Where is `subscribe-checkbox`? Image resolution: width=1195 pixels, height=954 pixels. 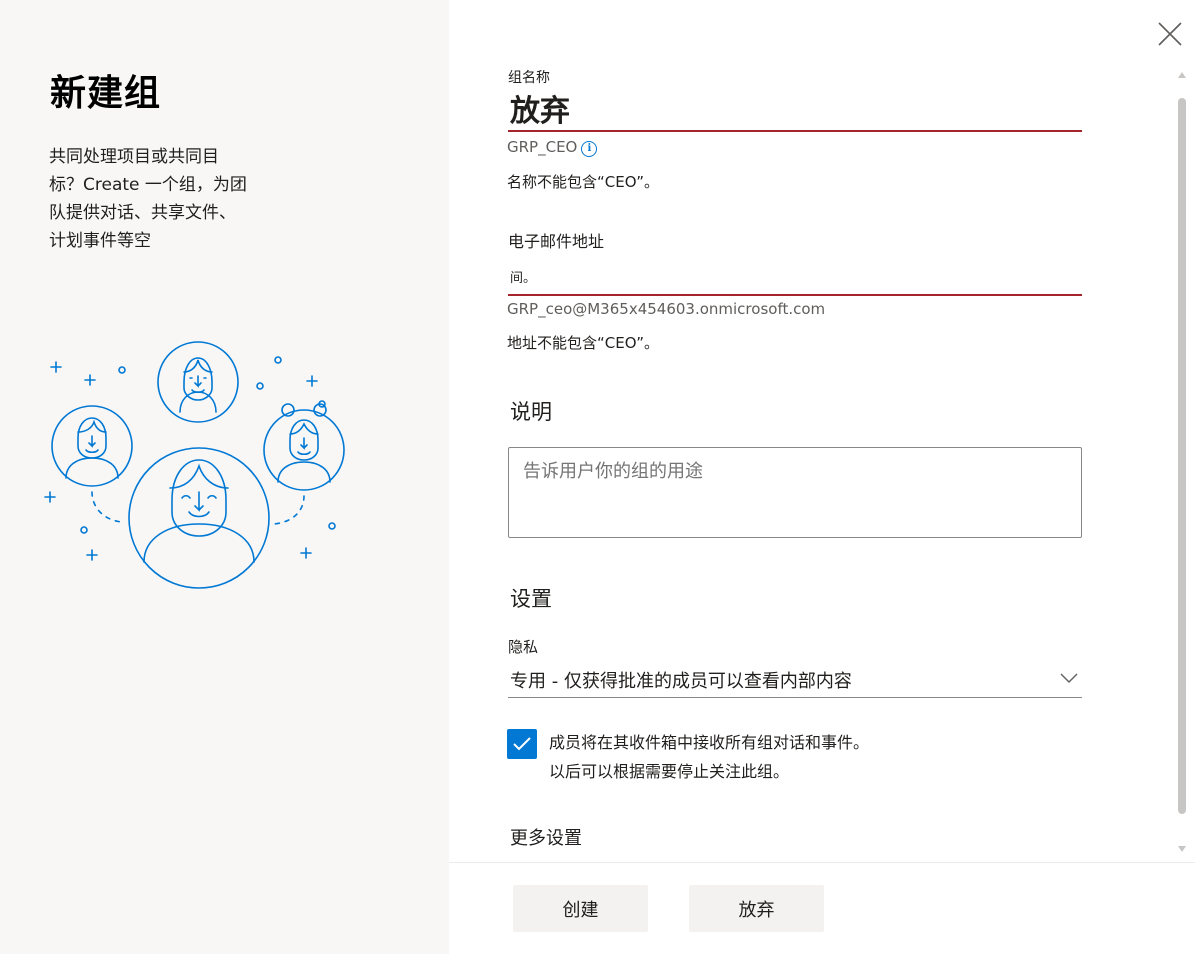
subscribe-checkbox is located at coordinates (522, 744).